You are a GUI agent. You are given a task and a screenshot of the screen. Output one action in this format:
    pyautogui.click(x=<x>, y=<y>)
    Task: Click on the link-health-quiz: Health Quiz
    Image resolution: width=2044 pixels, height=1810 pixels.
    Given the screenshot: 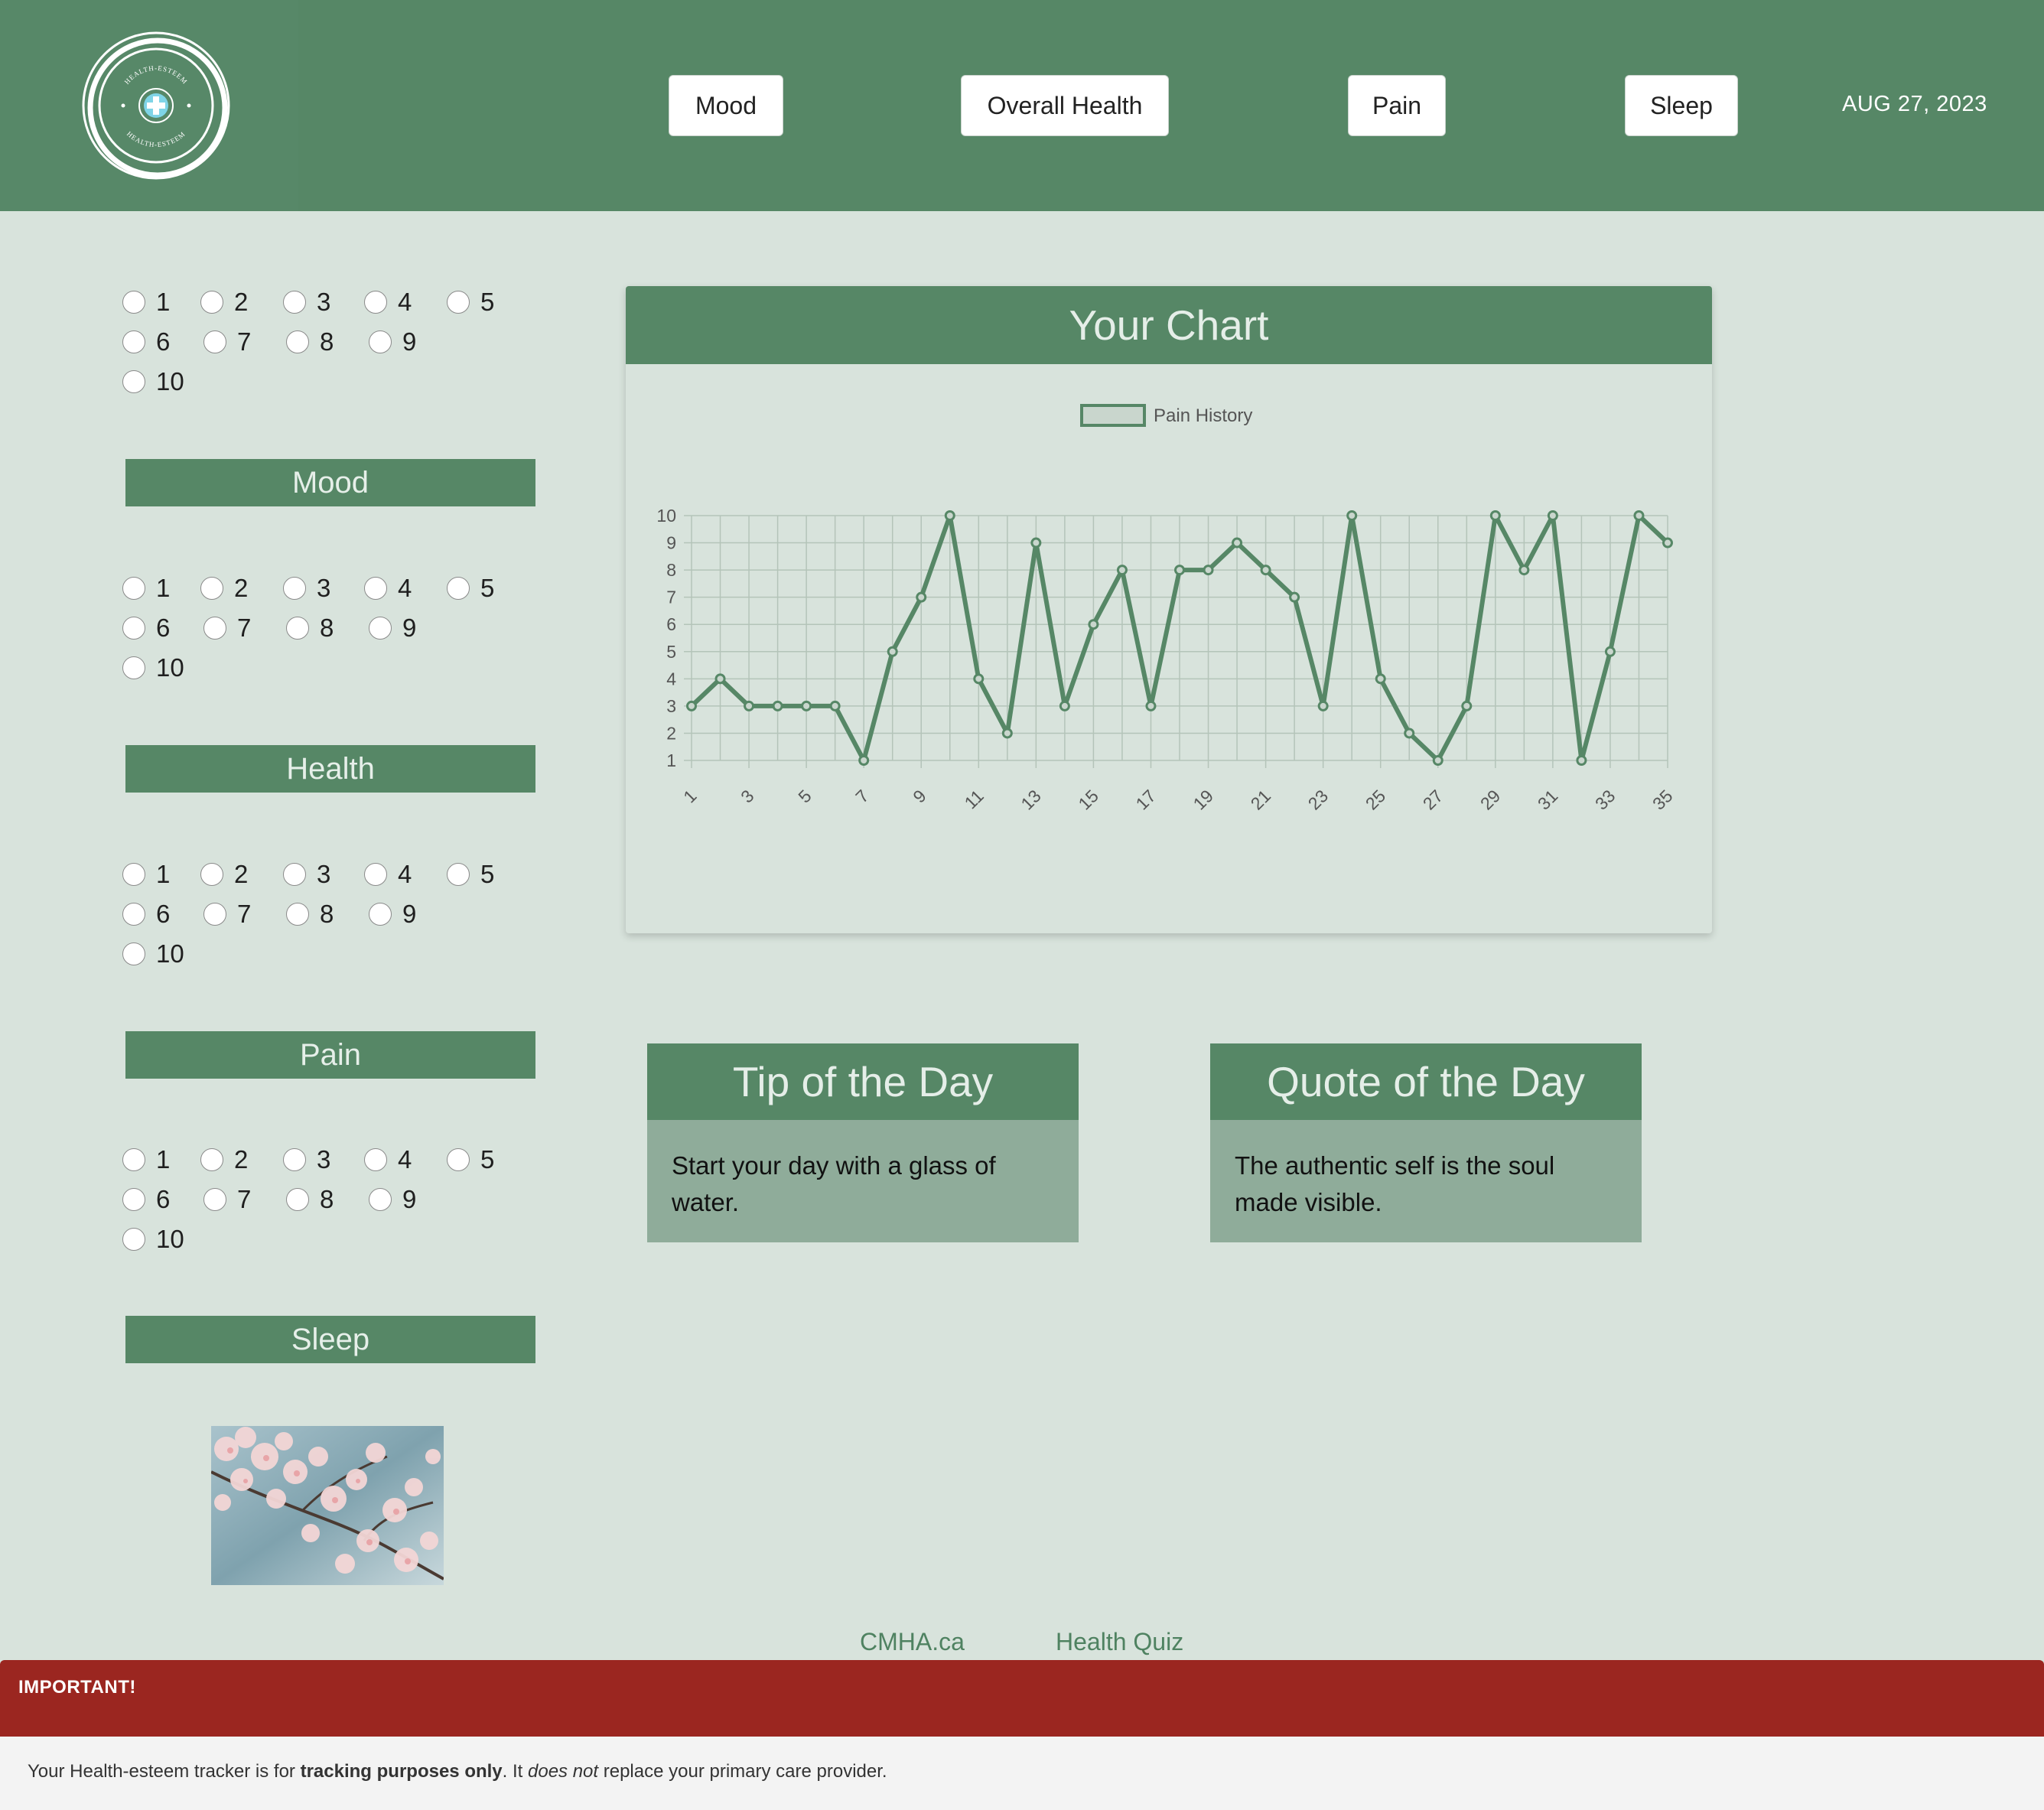 What is the action you would take?
    pyautogui.click(x=1119, y=1642)
    